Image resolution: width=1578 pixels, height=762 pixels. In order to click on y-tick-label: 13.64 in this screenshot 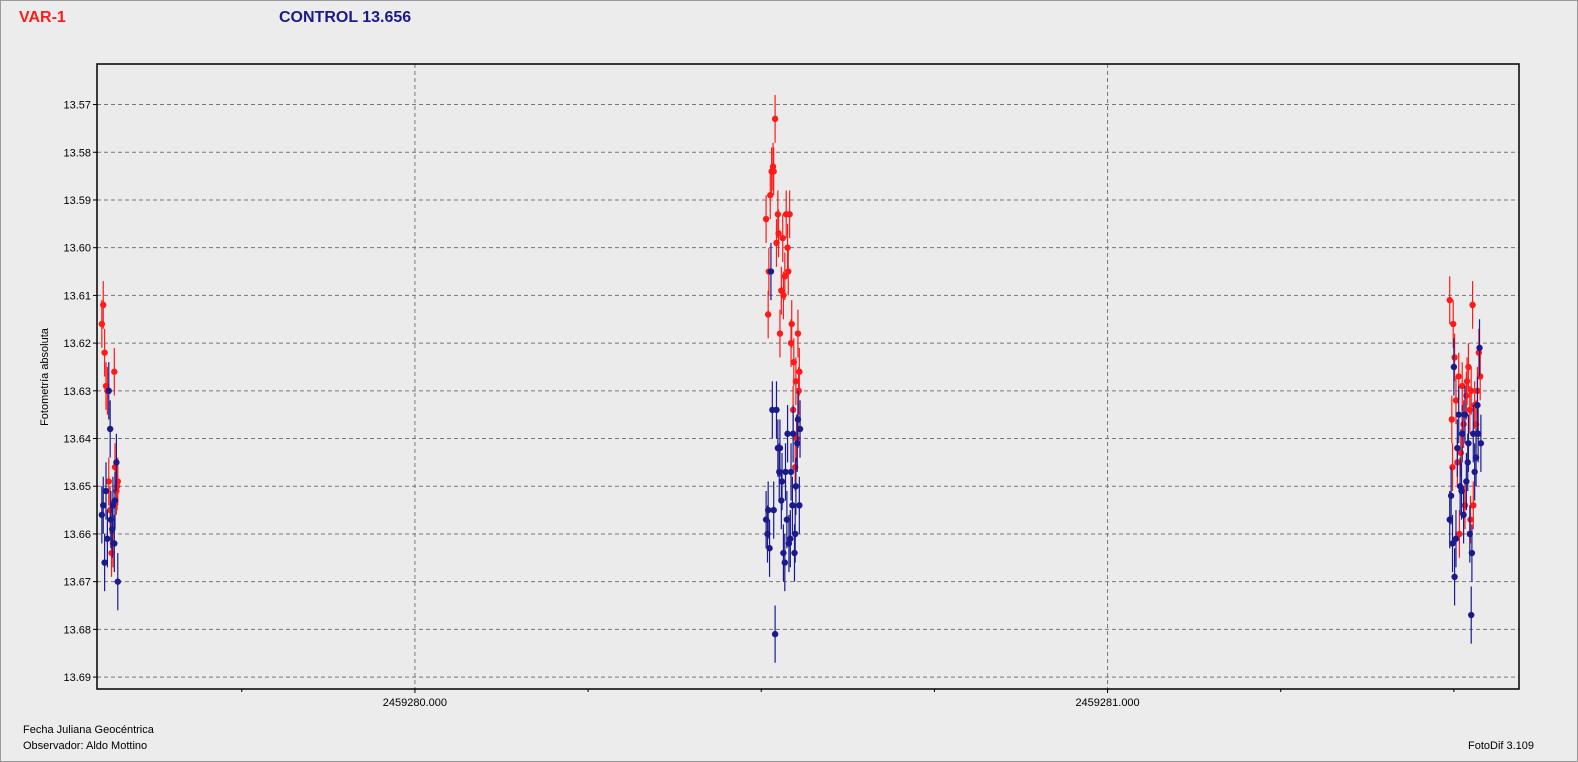, I will do `click(77, 440)`.